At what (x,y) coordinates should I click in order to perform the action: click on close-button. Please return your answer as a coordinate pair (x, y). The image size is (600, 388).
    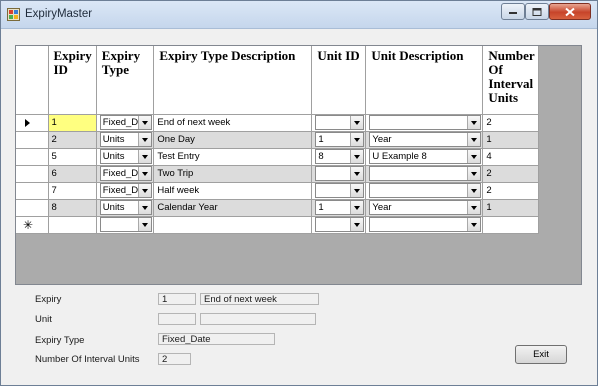
    Looking at the image, I should click on (570, 11).